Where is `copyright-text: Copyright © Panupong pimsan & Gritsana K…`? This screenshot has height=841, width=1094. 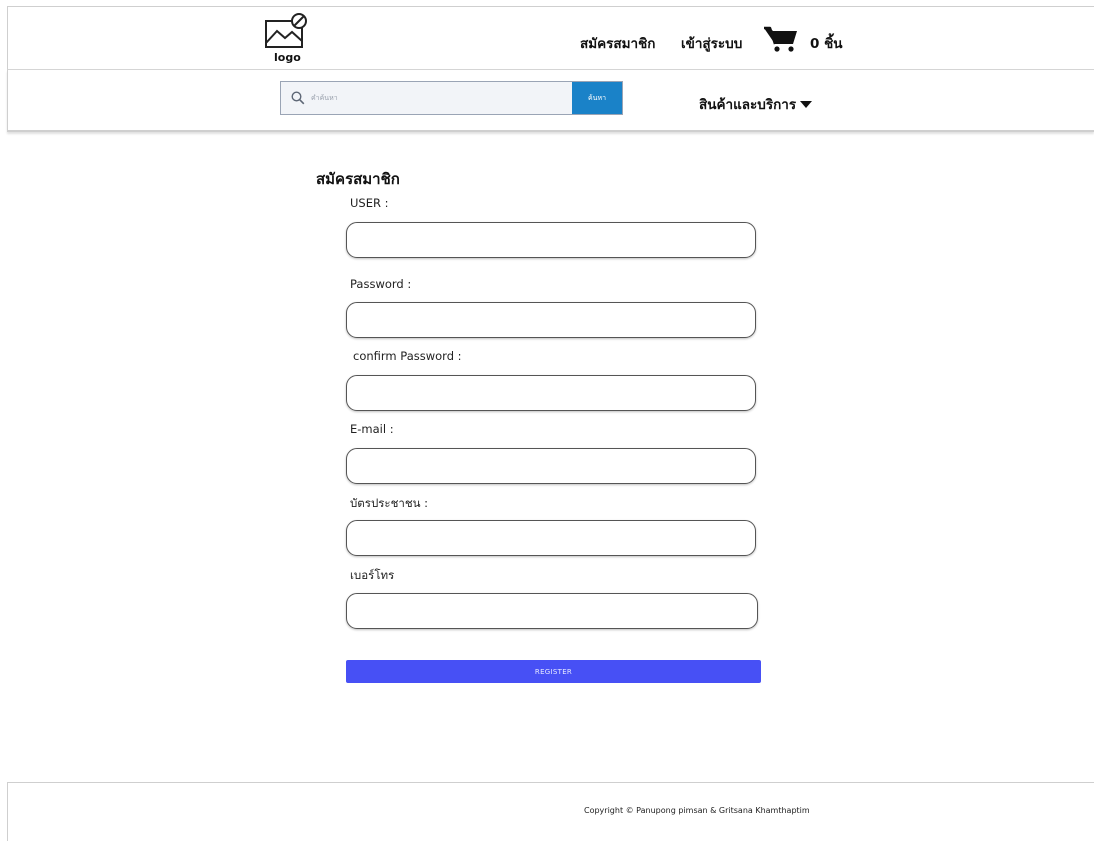 copyright-text: Copyright © Panupong pimsan & Gritsana K… is located at coordinates (697, 810).